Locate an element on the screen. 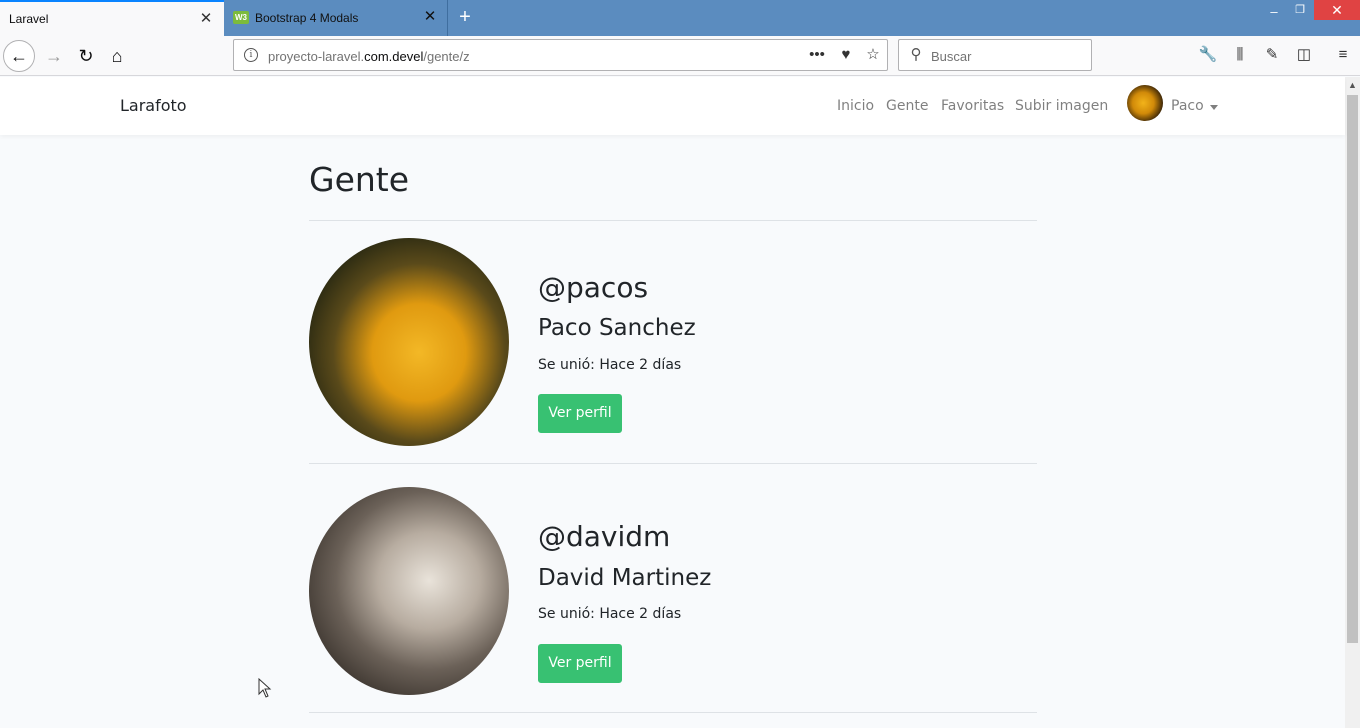  wrench-icon: 🔧 is located at coordinates (1208, 55).